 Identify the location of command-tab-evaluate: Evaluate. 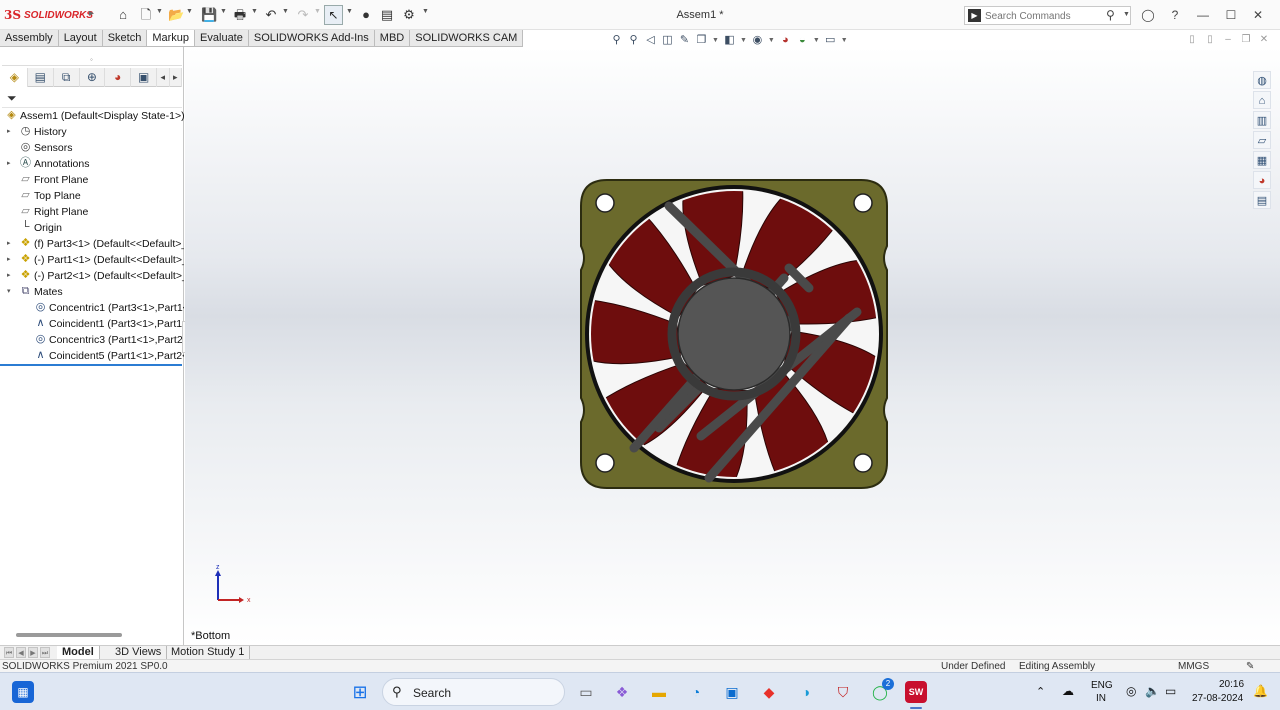
(222, 38).